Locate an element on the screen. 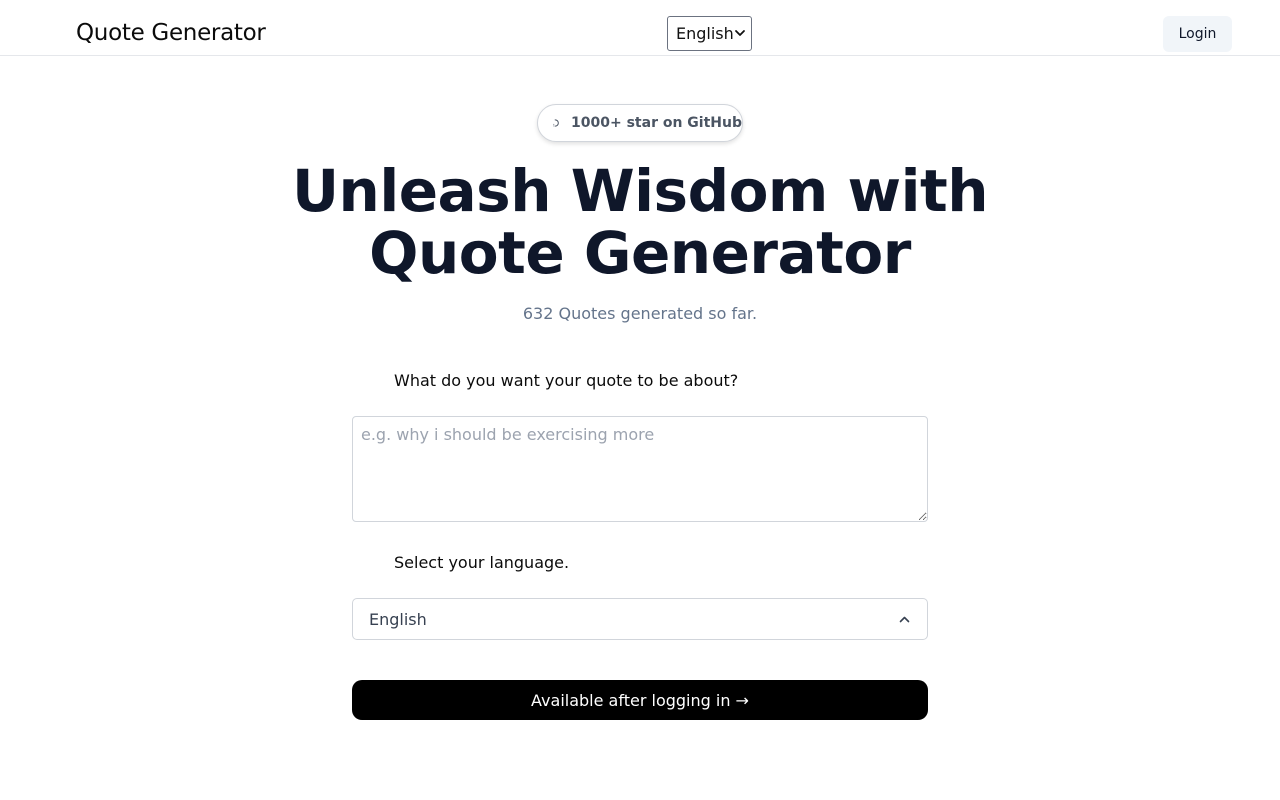 This screenshot has width=1280, height=800. github-icon is located at coordinates (556, 123).